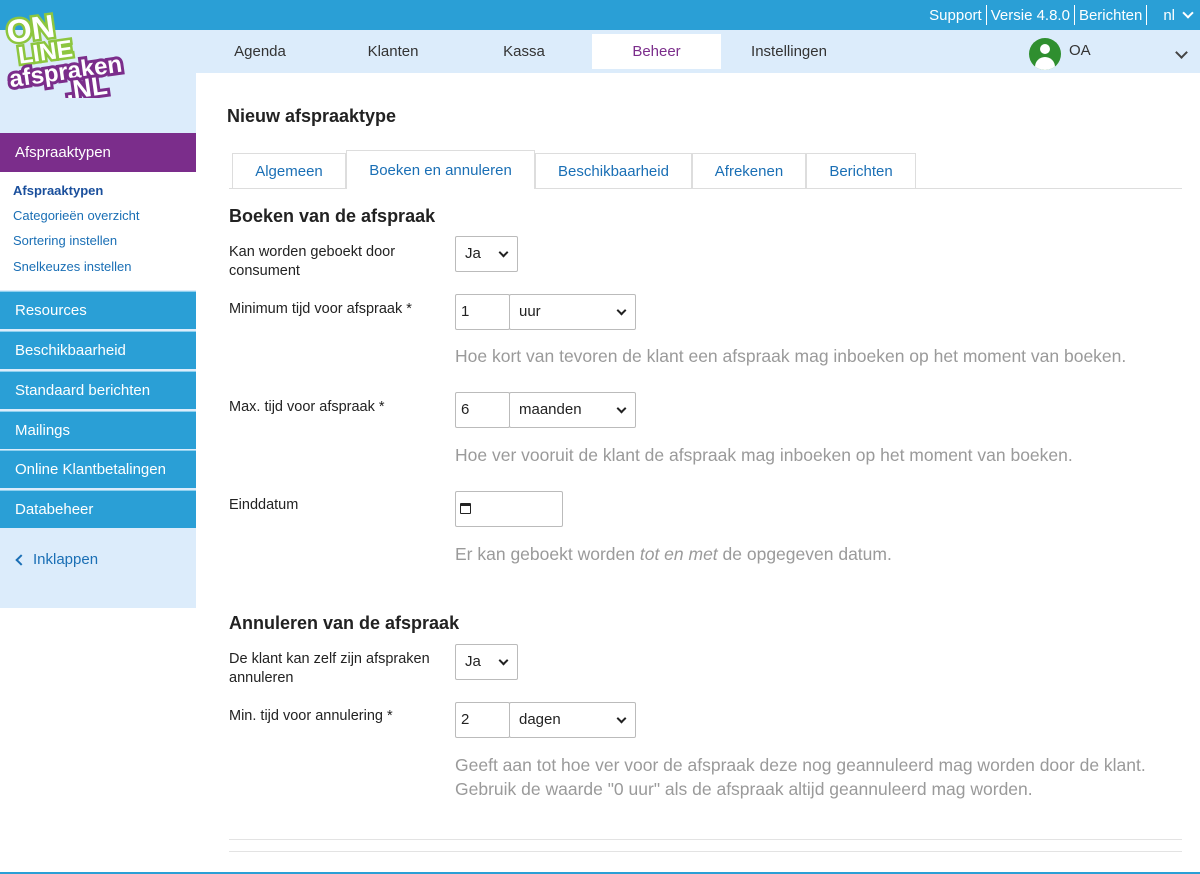 This screenshot has height=874, width=1200. What do you see at coordinates (72, 266) in the screenshot?
I see `submenu-snelkeuzes: Snelkeuzes instellen` at bounding box center [72, 266].